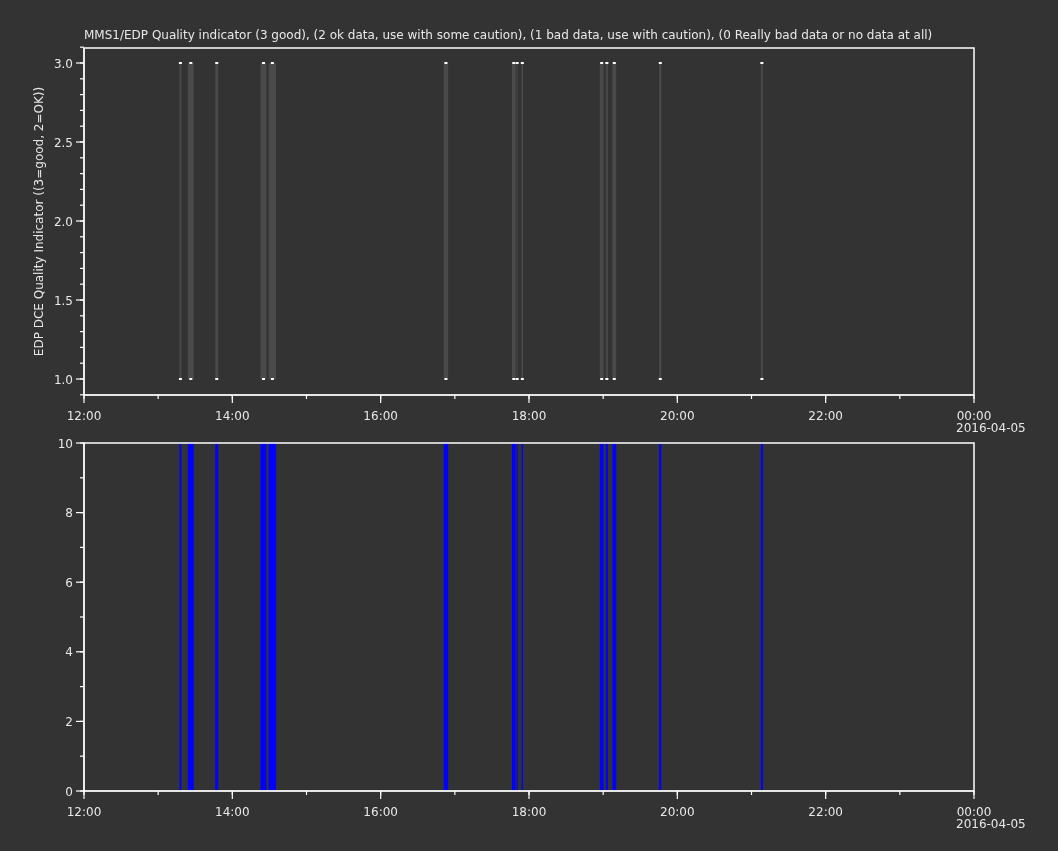  I want to click on tick-label: 3.0, so click(63, 63).